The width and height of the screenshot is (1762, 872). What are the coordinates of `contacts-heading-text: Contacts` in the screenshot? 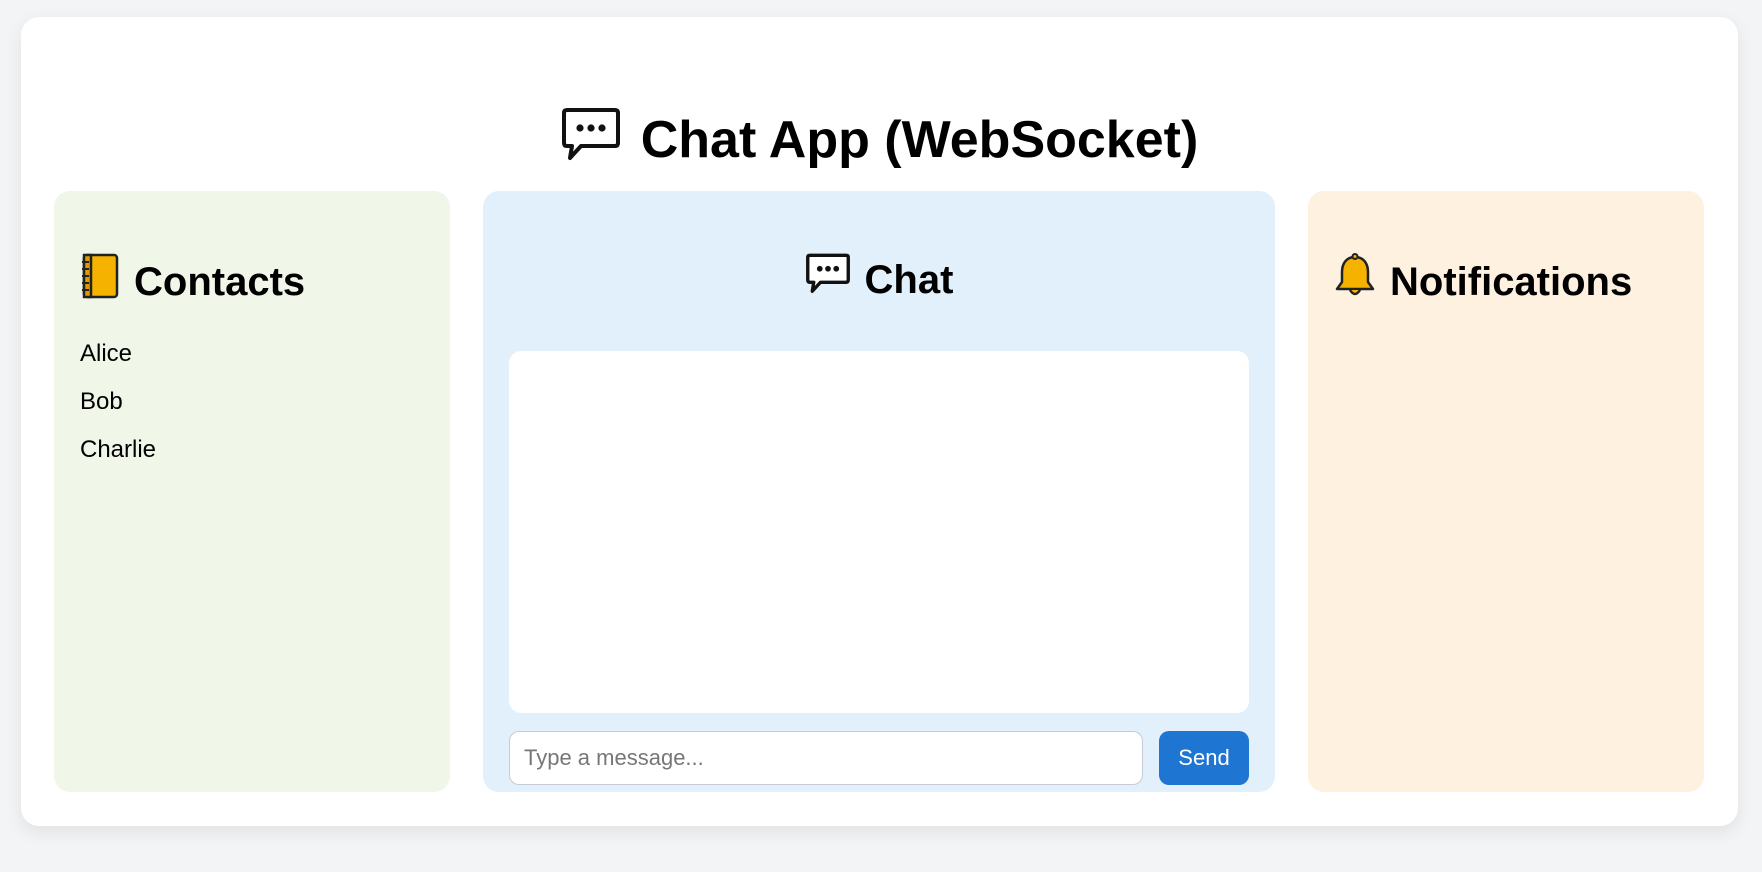 It's located at (220, 282).